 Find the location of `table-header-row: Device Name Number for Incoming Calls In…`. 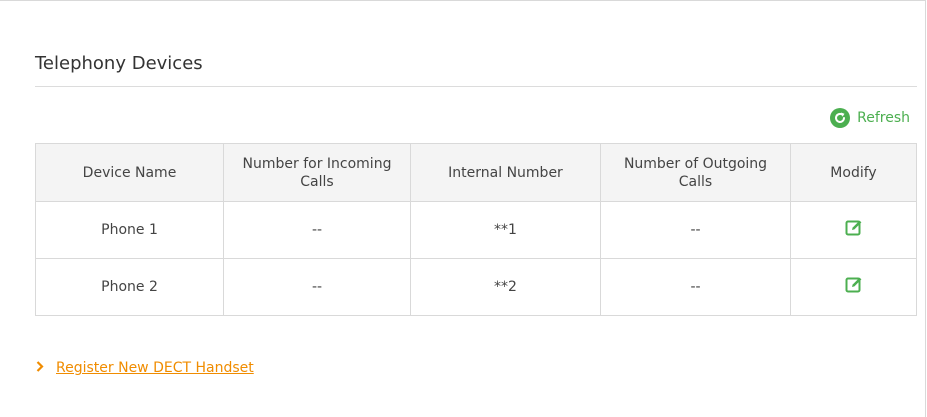

table-header-row: Device Name Number for Incoming Calls In… is located at coordinates (476, 172).